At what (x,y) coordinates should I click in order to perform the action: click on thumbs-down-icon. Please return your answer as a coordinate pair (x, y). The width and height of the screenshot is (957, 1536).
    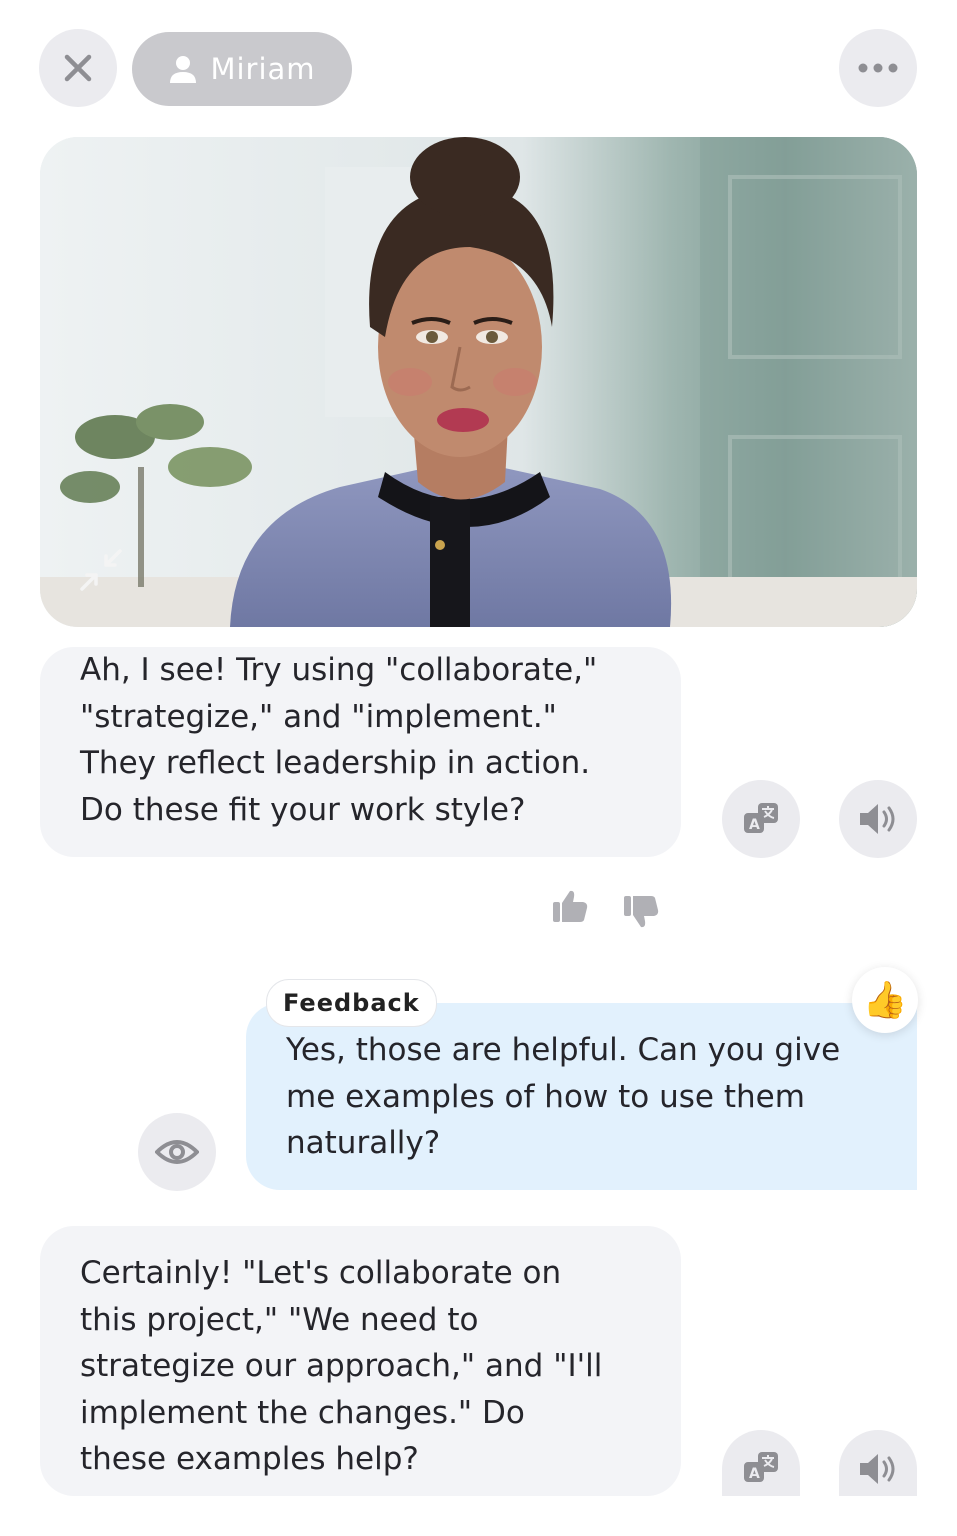
    Looking at the image, I should click on (642, 912).